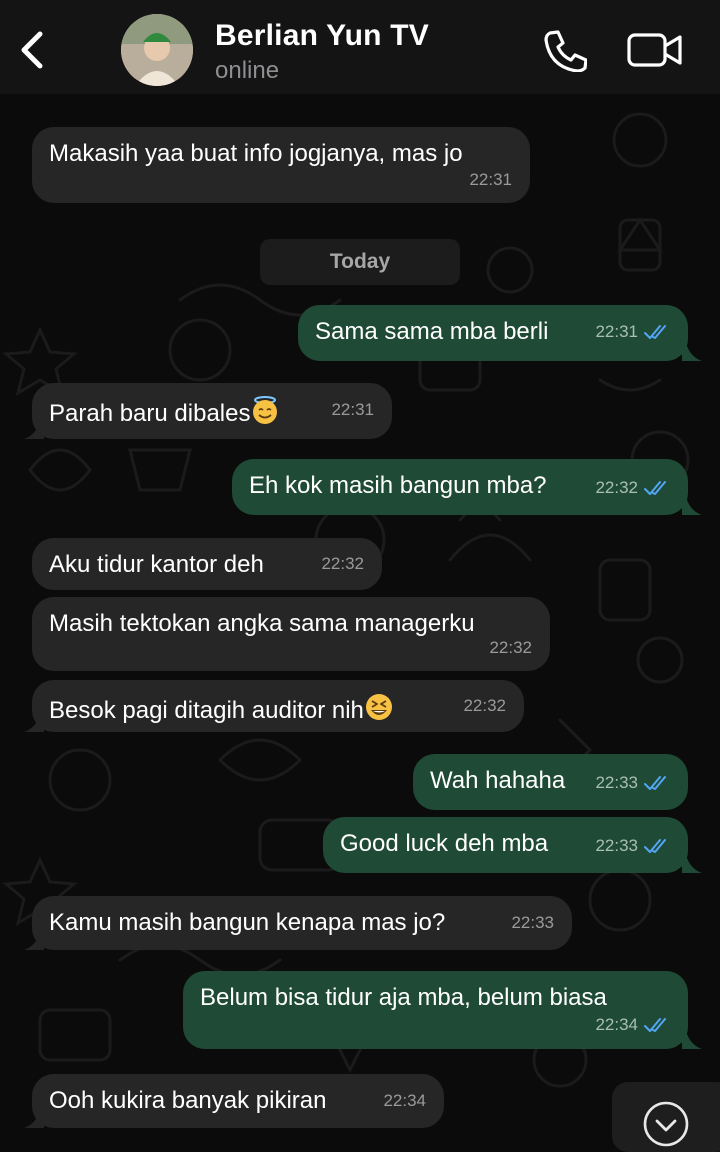  What do you see at coordinates (247, 70) in the screenshot?
I see `contact-status: online` at bounding box center [247, 70].